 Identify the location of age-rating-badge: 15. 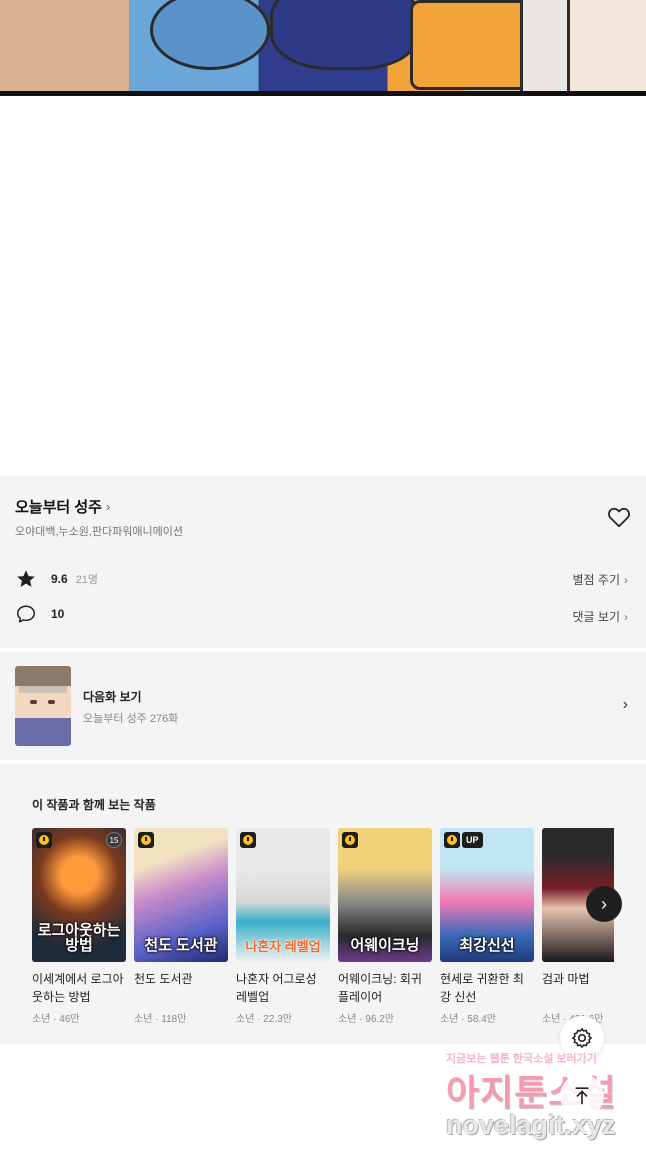
(114, 840).